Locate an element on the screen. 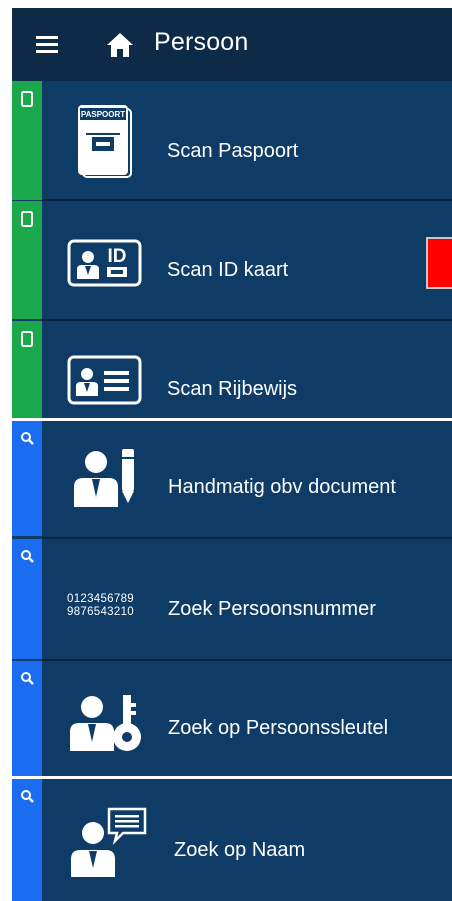 This screenshot has height=901, width=452. menu-item-label: Scan ID kaart is located at coordinates (228, 270).